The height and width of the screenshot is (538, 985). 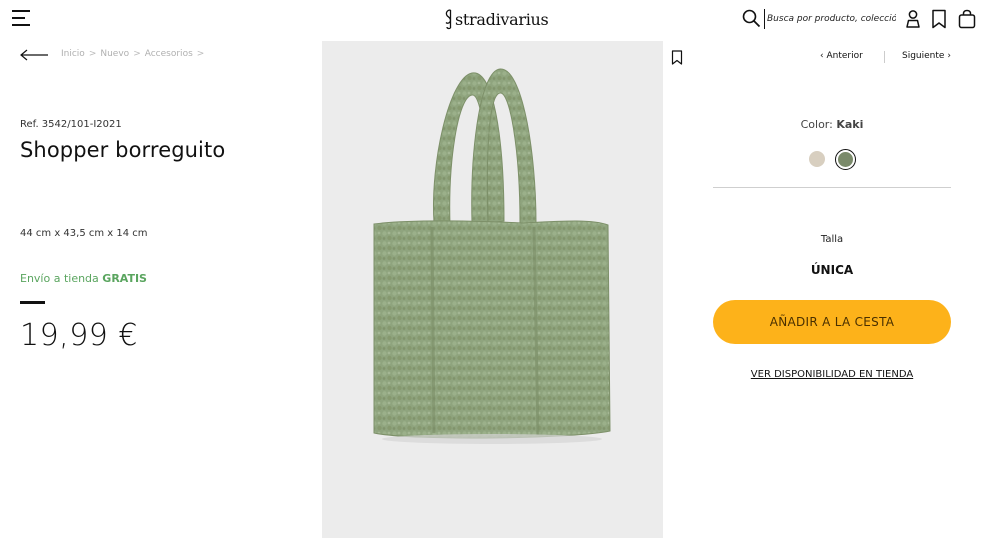 I want to click on next-product-link: Siguiente ›, so click(x=926, y=56).